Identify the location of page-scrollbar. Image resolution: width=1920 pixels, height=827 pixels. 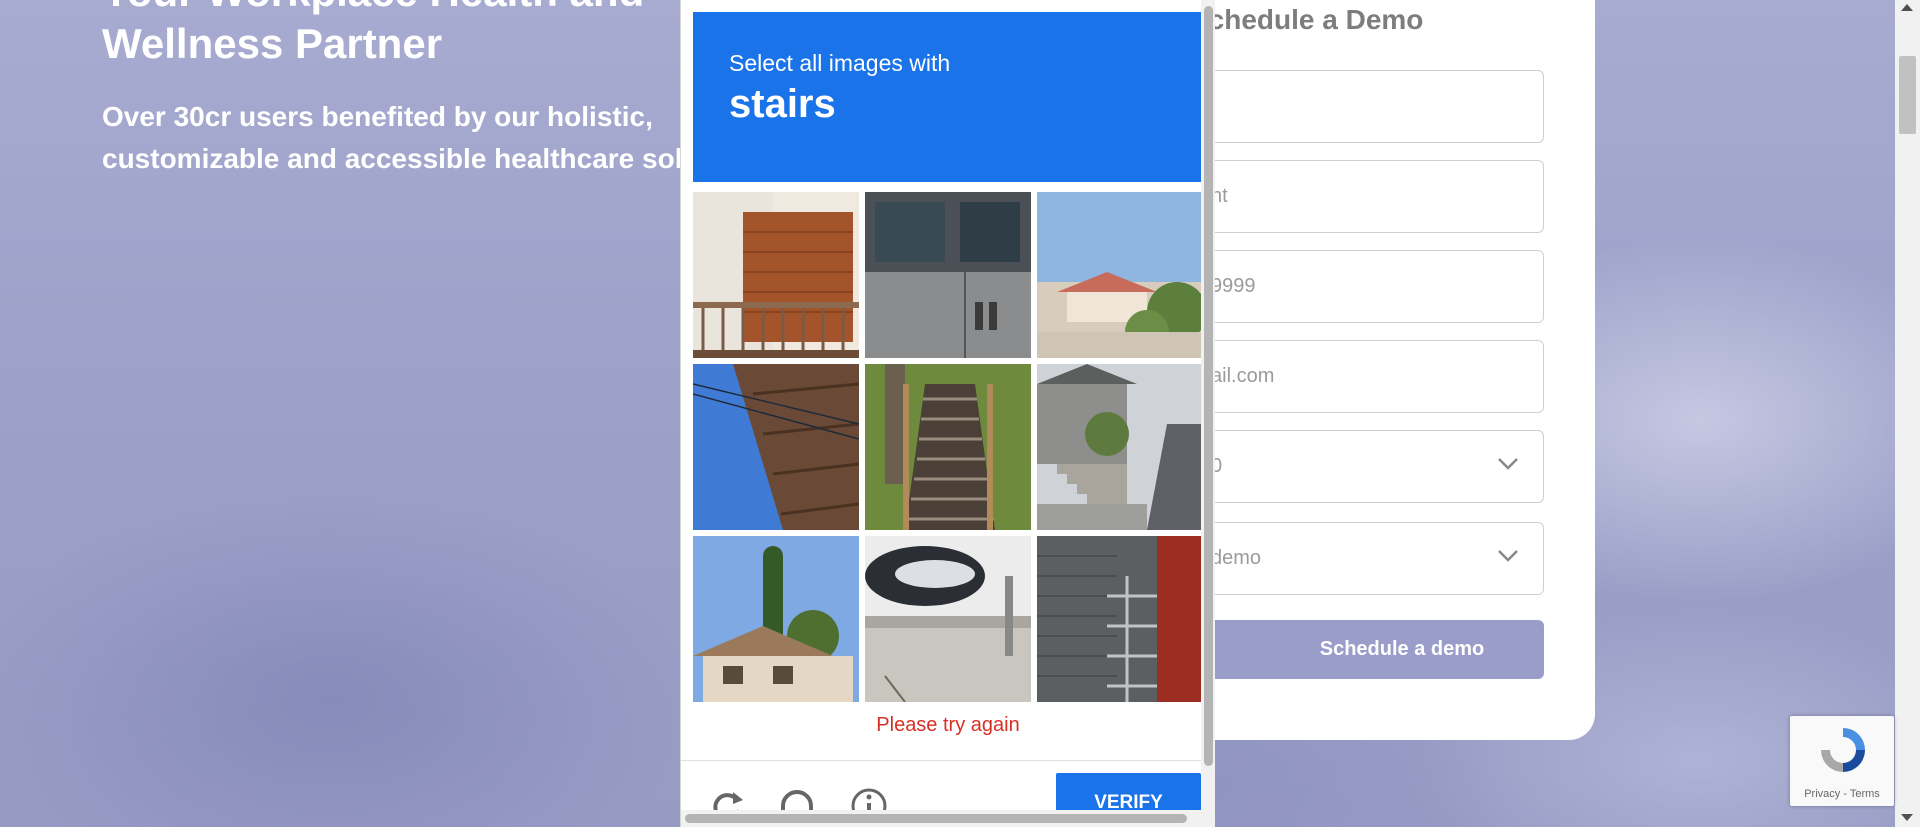
(1907, 413).